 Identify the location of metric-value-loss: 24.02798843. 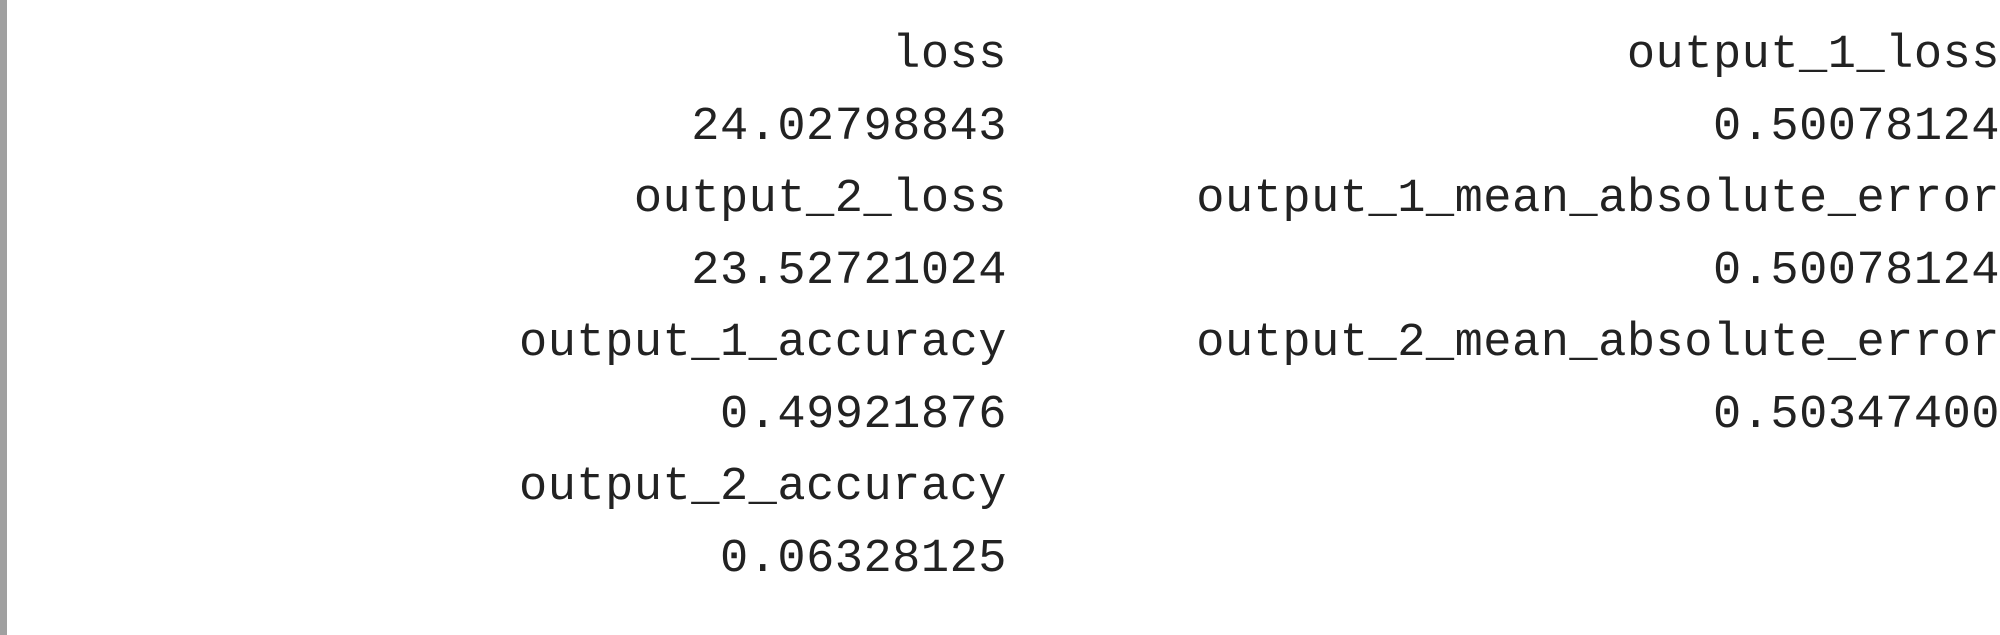
(849, 127).